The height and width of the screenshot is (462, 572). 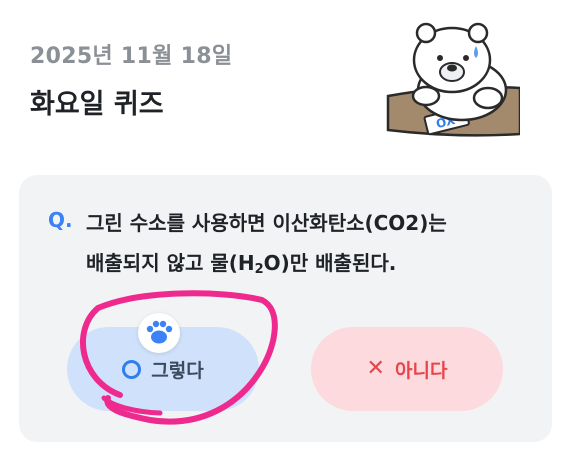 What do you see at coordinates (131, 56) in the screenshot?
I see `quiz-date: 2025년 11월 18일` at bounding box center [131, 56].